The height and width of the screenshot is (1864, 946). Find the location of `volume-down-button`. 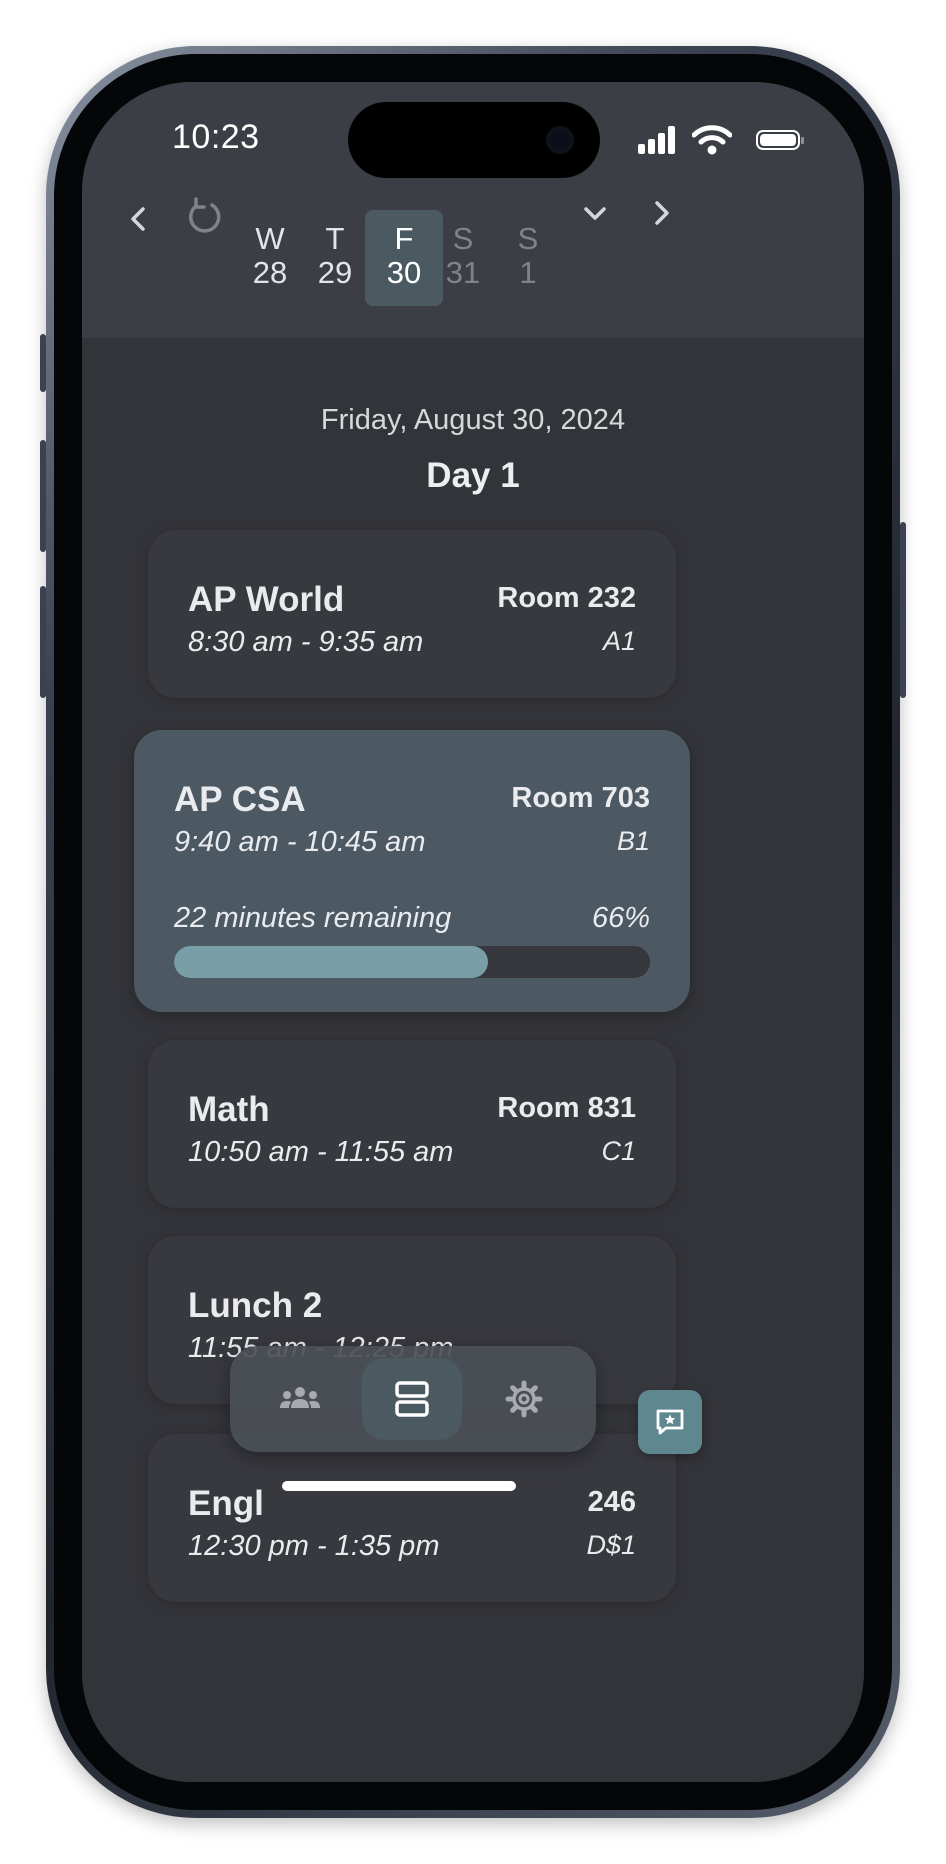

volume-down-button is located at coordinates (43, 642).